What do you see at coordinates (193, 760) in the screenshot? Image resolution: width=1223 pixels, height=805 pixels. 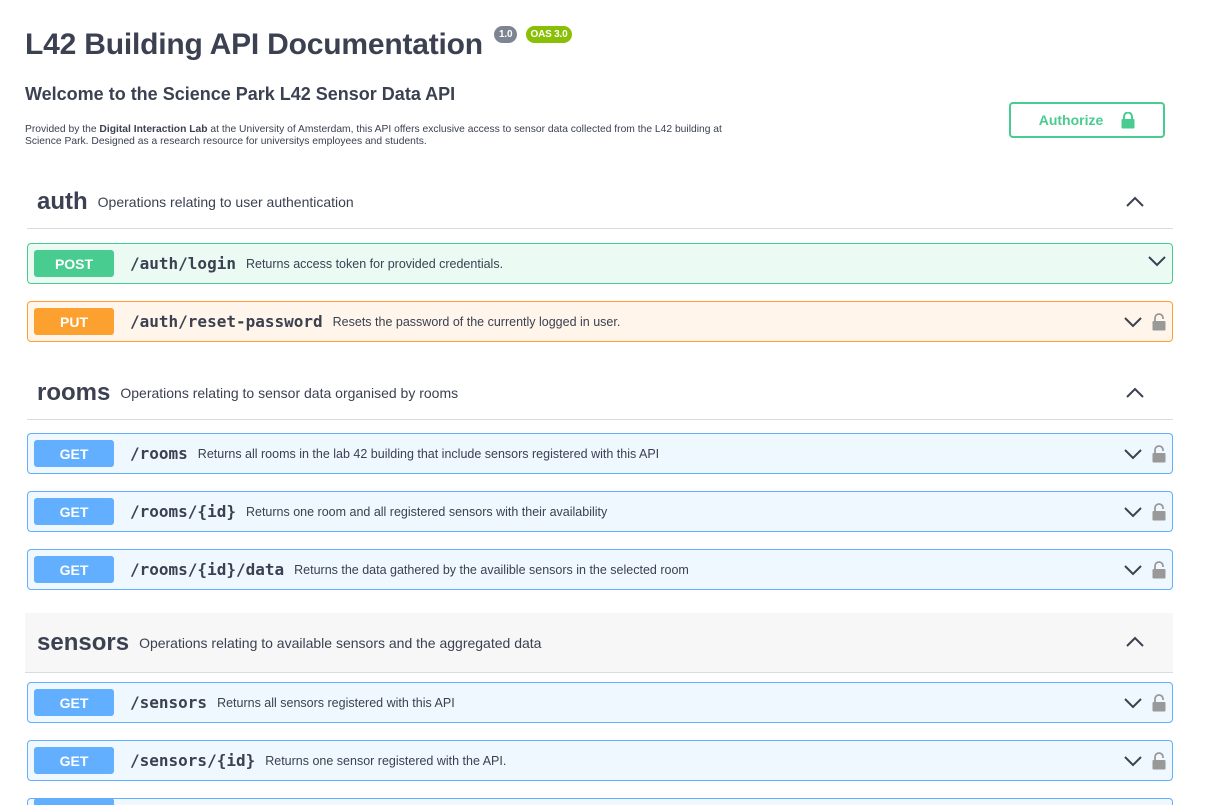 I see `operation-path: /sensors/{id}` at bounding box center [193, 760].